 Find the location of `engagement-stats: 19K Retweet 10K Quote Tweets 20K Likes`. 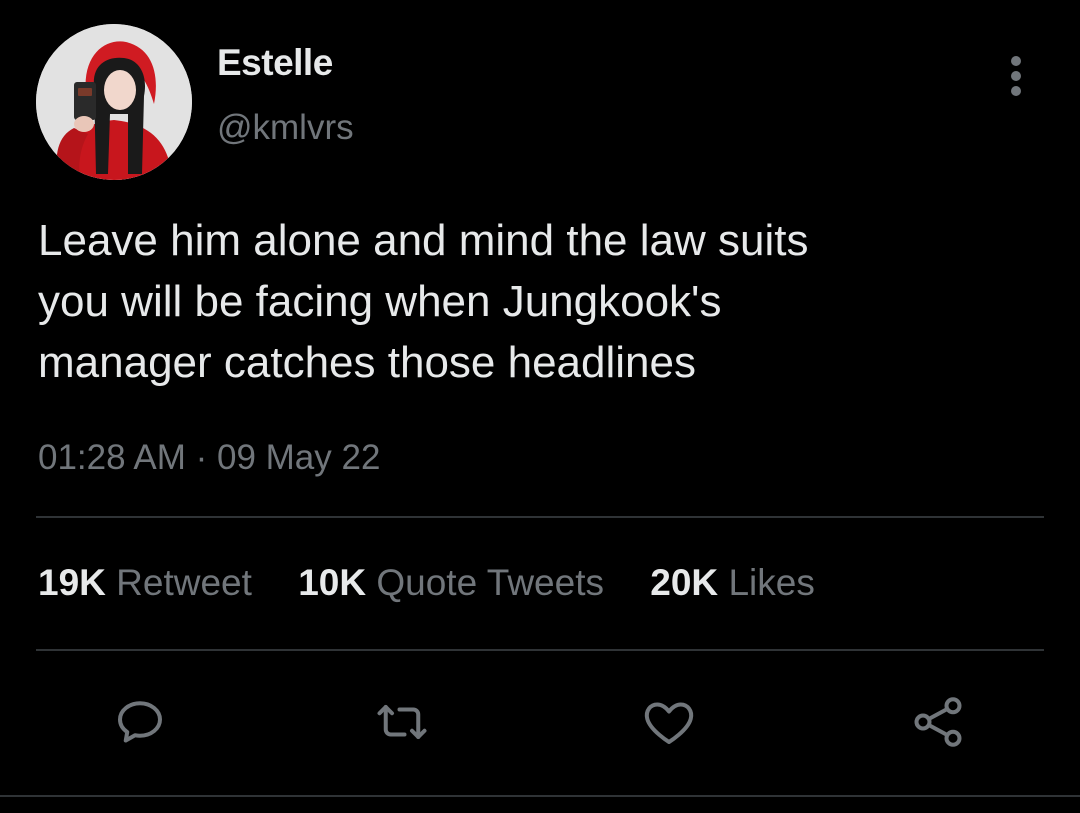

engagement-stats: 19K Retweet 10K Quote Tweets 20K Likes is located at coordinates (444, 583).